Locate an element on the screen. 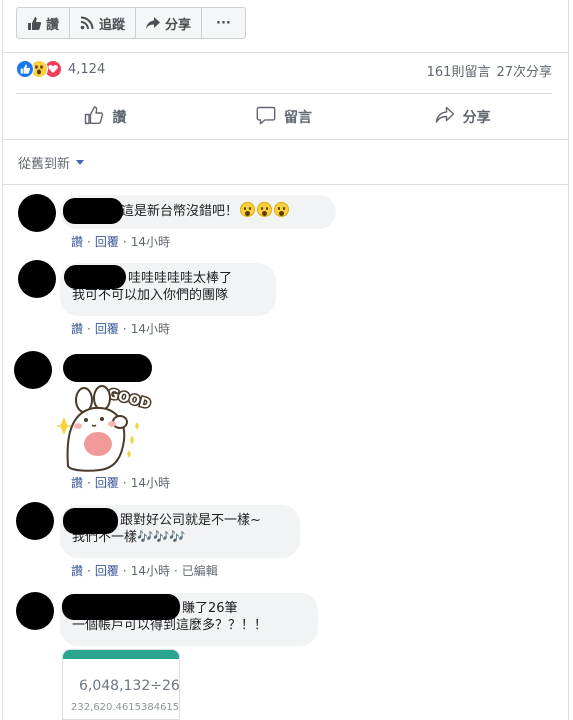 The height and width of the screenshot is (720, 573). like-button: 讚 is located at coordinates (105, 117).